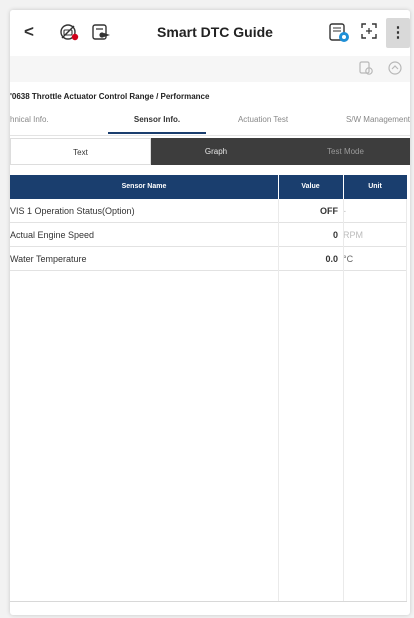 Image resolution: width=414 pixels, height=618 pixels. Describe the element at coordinates (29, 32) in the screenshot. I see `back-button: <` at that location.